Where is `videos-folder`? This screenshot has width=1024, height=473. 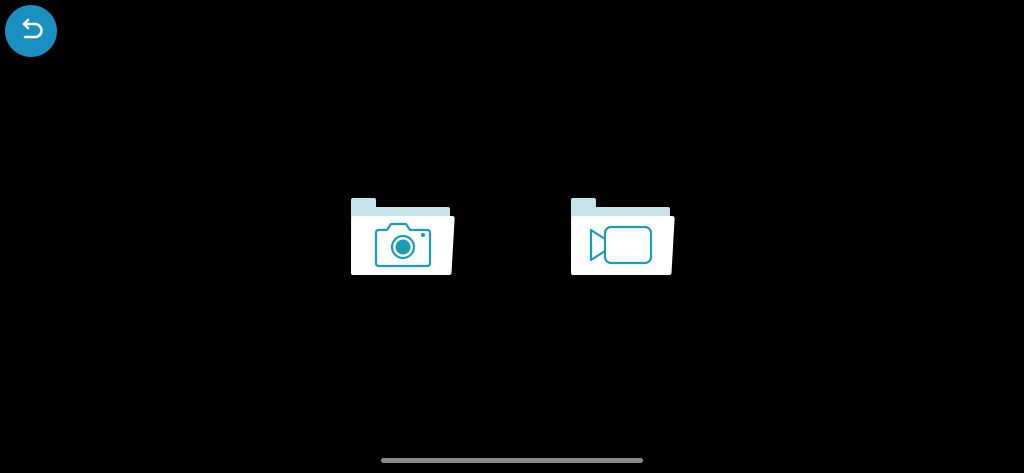 videos-folder is located at coordinates (622, 238).